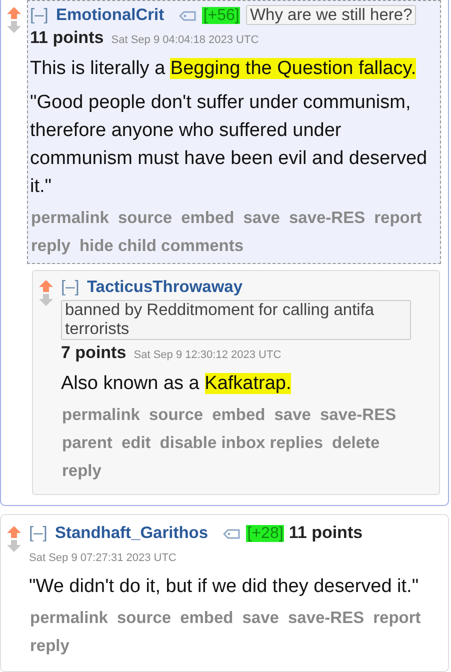 The image size is (451, 672). What do you see at coordinates (110, 15) in the screenshot?
I see `username-link: EmotionalCrit` at bounding box center [110, 15].